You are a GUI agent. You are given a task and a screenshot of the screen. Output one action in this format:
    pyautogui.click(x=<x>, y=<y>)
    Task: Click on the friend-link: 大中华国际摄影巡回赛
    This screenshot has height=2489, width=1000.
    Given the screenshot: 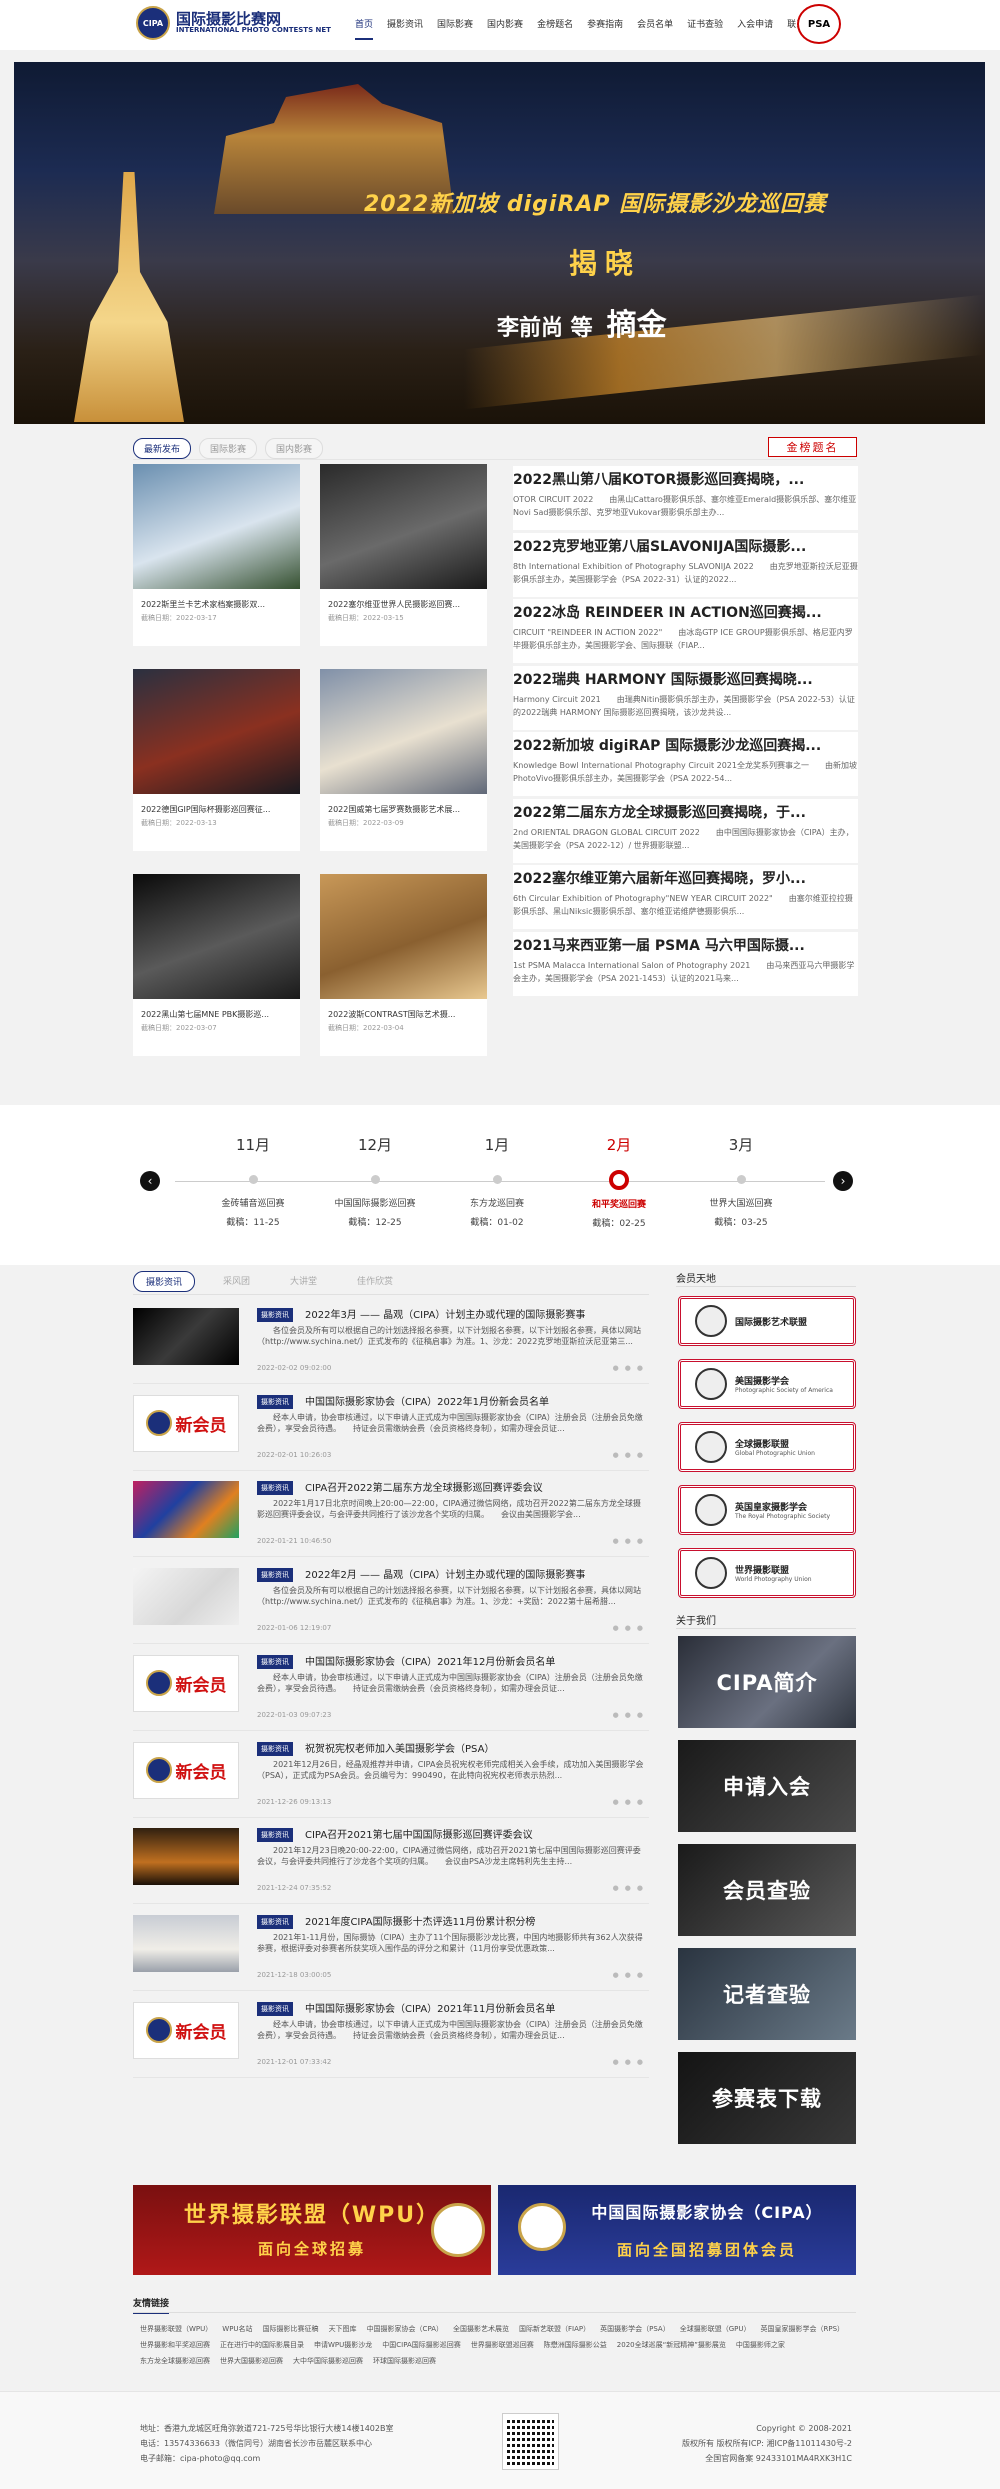 What is the action you would take?
    pyautogui.click(x=328, y=2361)
    